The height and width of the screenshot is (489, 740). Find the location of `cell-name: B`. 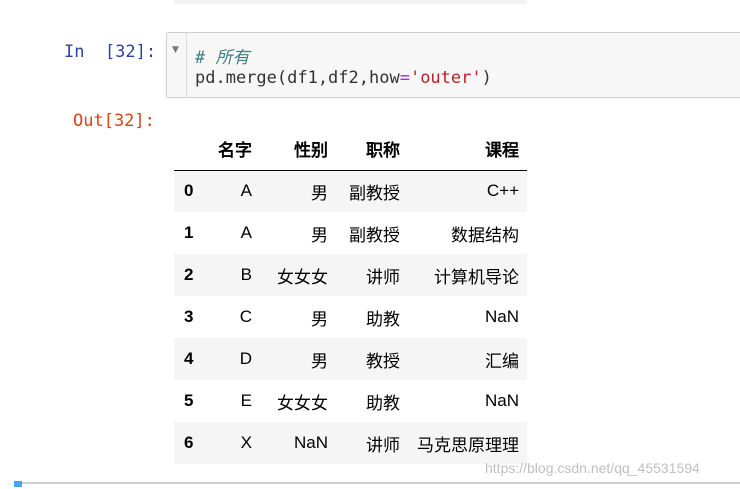

cell-name: B is located at coordinates (246, 274).